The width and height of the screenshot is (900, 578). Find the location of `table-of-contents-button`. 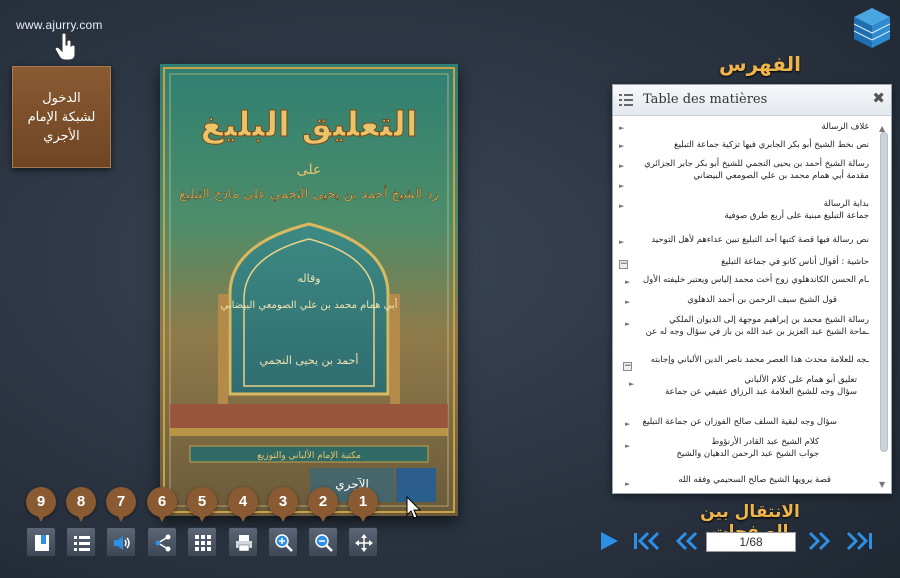

table-of-contents-button is located at coordinates (81, 542).